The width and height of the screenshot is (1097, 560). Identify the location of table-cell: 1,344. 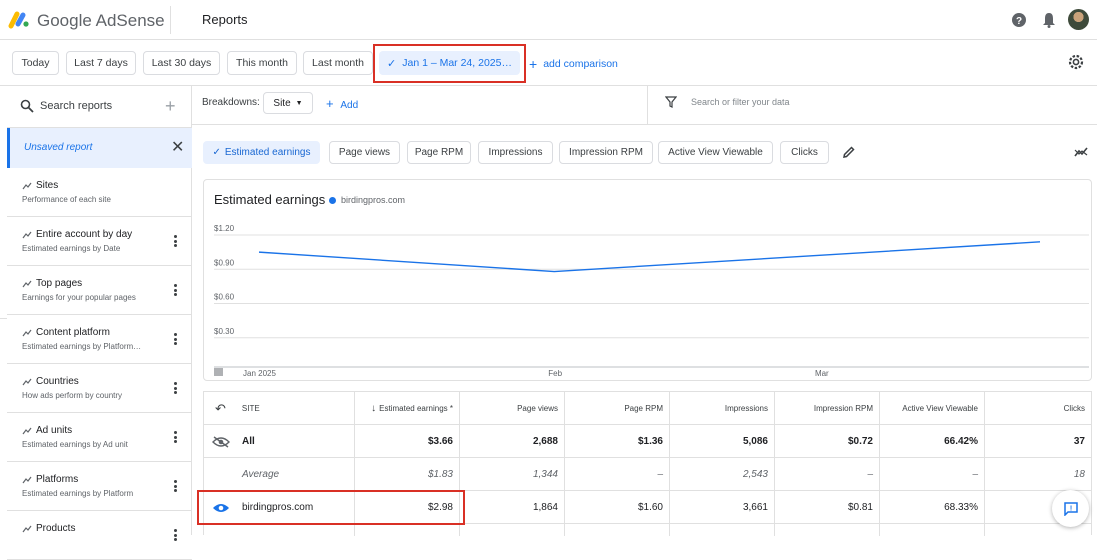
(545, 474).